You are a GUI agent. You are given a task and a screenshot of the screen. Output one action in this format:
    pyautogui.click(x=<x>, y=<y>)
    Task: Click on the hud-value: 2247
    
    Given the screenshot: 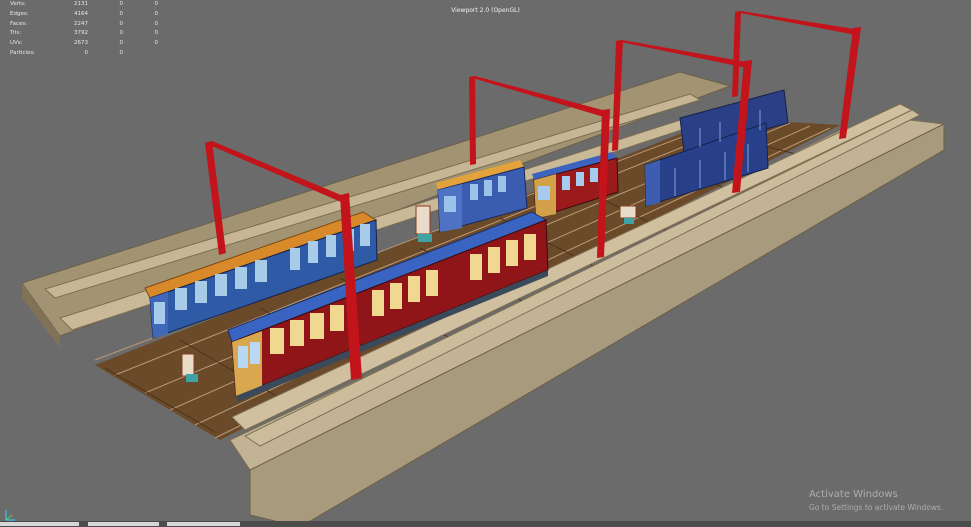 What is the action you would take?
    pyautogui.click(x=81, y=23)
    